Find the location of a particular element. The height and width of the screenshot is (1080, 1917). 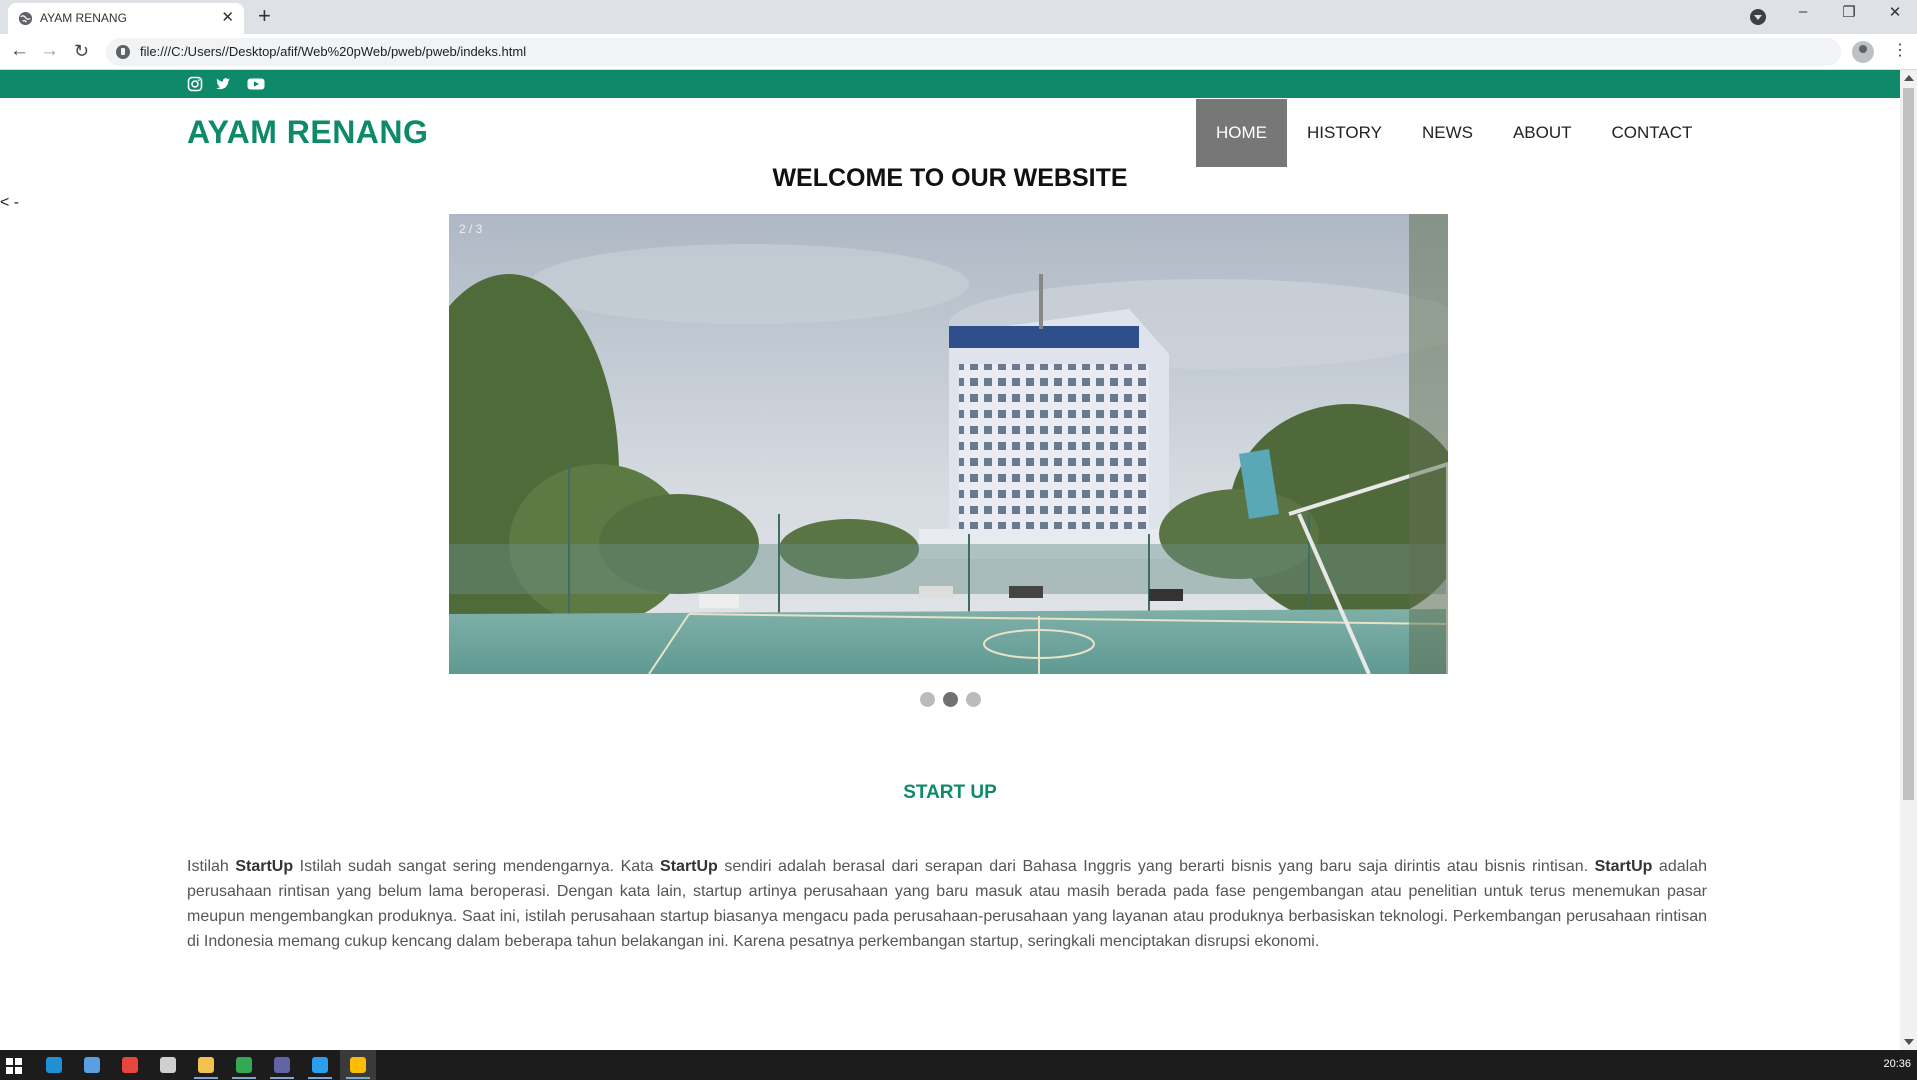

nav-news: NEWS is located at coordinates (1447, 133).